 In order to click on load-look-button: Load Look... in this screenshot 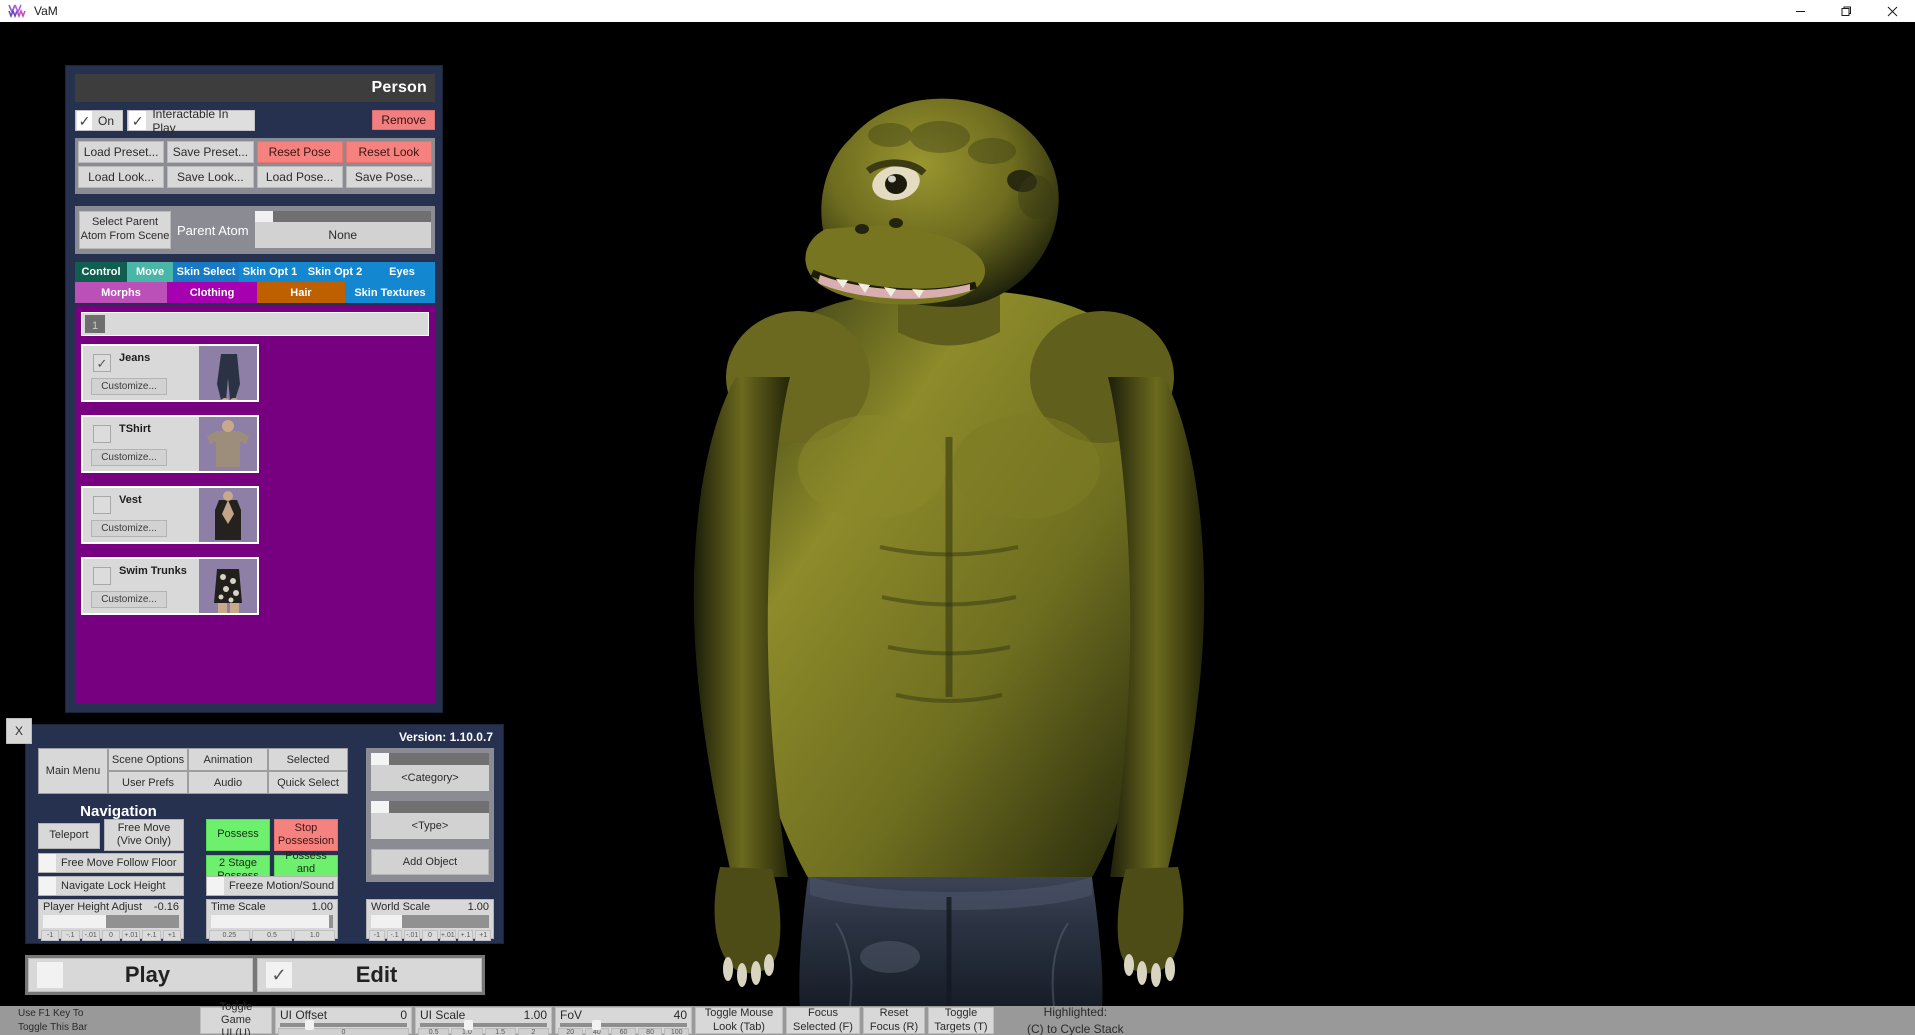, I will do `click(121, 177)`.